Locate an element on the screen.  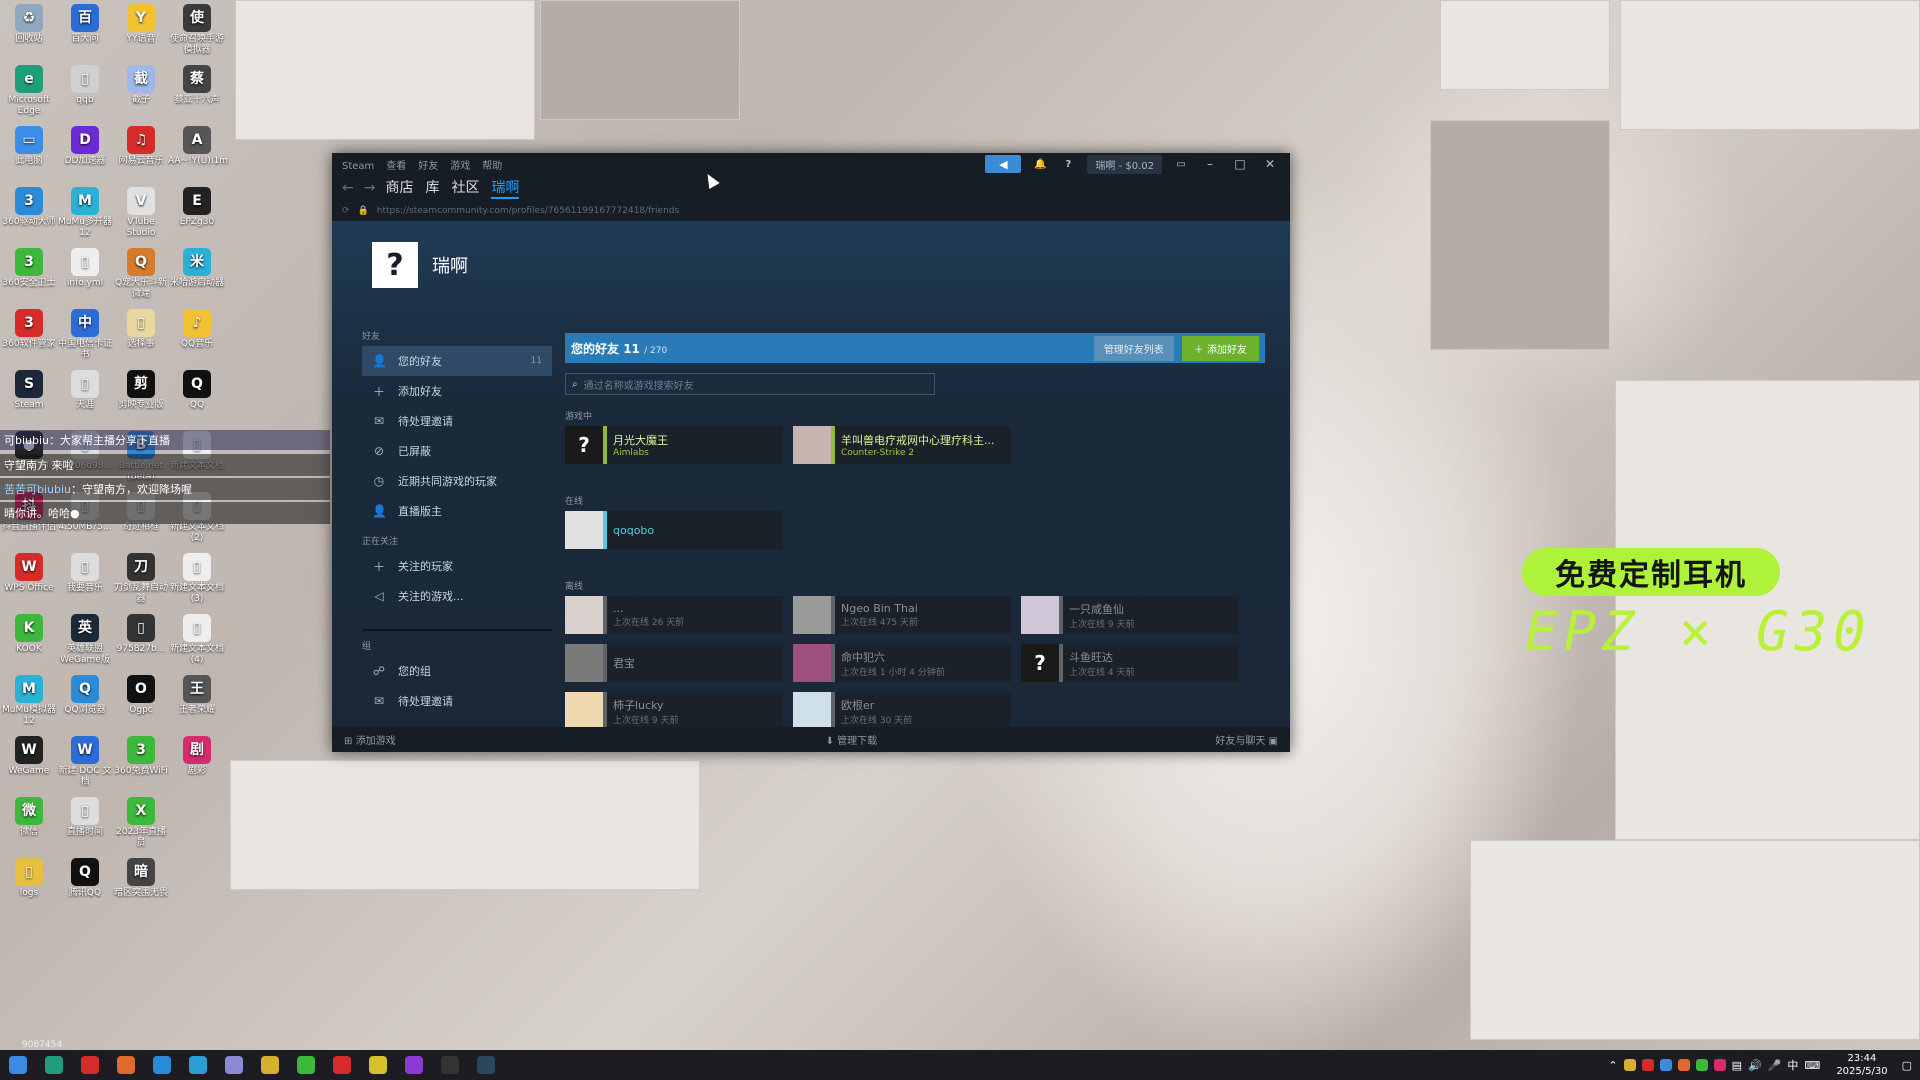
edge2-taskbar-icon is located at coordinates (198, 1065).